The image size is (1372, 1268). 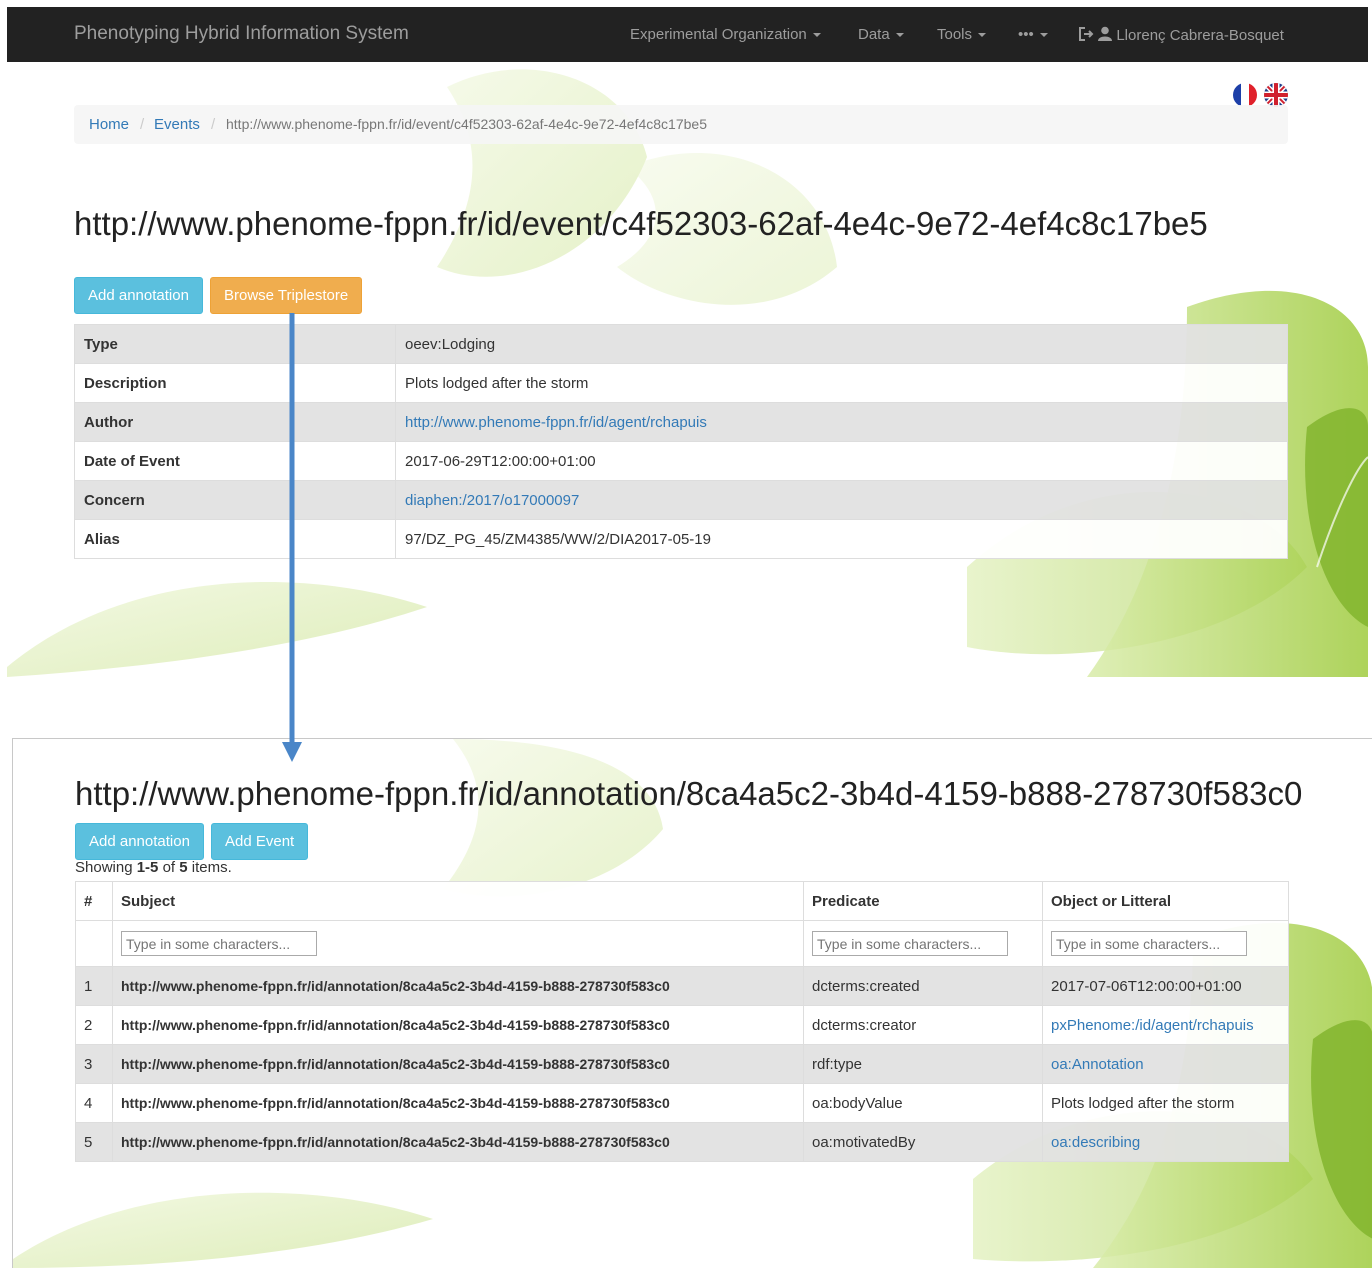 What do you see at coordinates (94, 943) in the screenshot?
I see `filter-cell-empty` at bounding box center [94, 943].